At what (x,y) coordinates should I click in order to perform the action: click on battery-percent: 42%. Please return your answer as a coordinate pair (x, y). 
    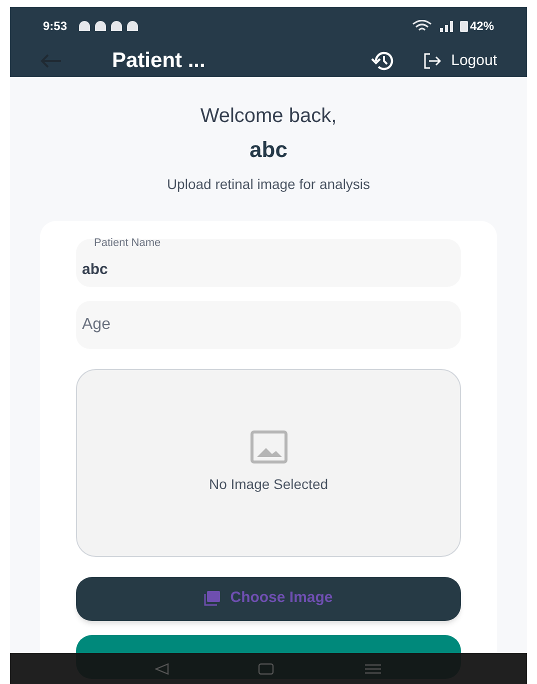
    Looking at the image, I should click on (482, 26).